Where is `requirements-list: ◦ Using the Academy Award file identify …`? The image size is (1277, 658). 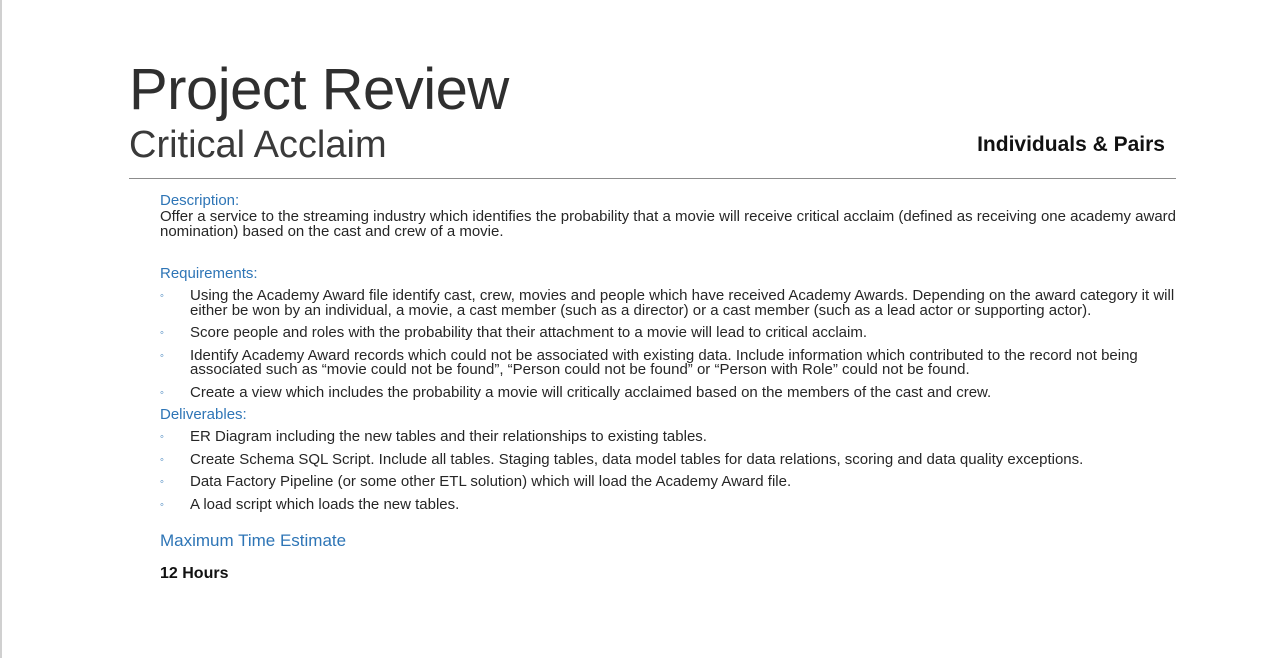
requirements-list: ◦ Using the Academy Award file identify … is located at coordinates (670, 344).